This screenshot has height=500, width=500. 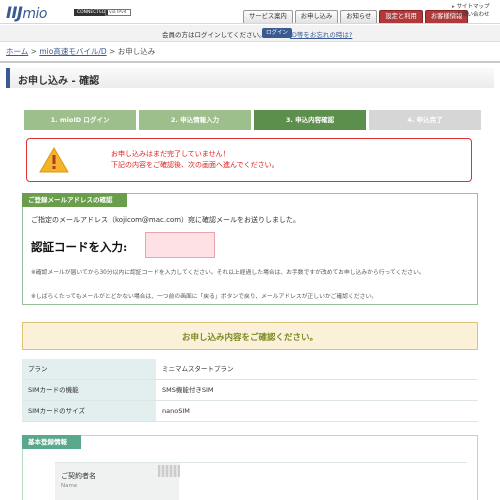 I want to click on tab-news: お知らせ, so click(x=359, y=16).